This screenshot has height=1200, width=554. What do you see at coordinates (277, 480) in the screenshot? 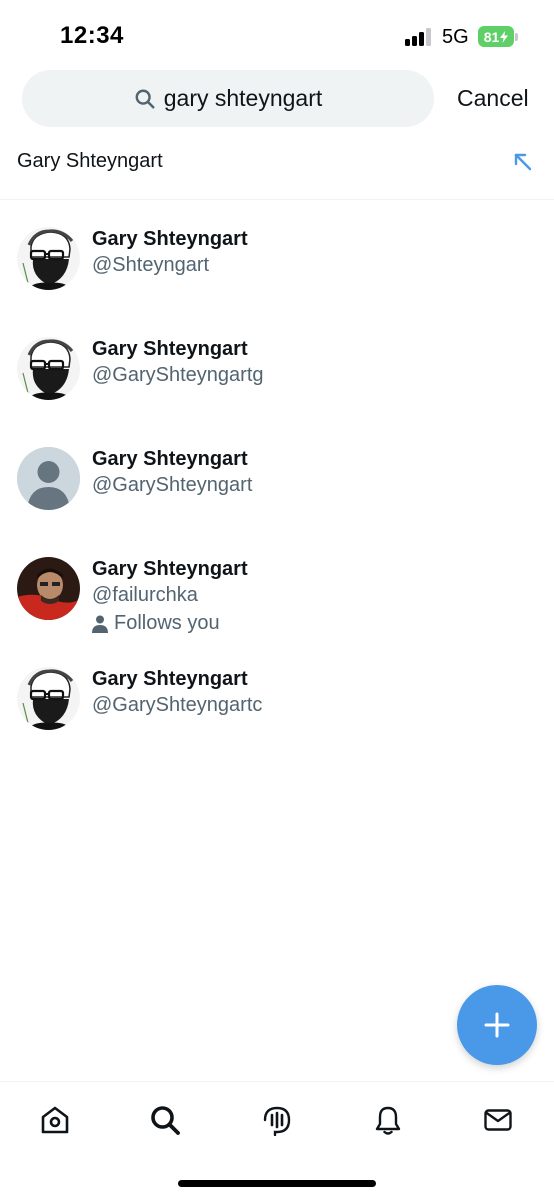
I see `user-result: Gary Shteyngart @GaryShteyngart` at bounding box center [277, 480].